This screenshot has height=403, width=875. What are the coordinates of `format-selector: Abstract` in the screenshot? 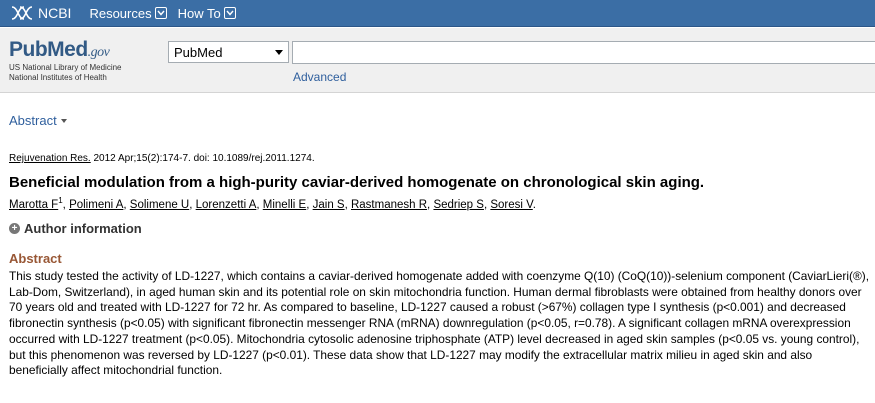 It's located at (38, 120).